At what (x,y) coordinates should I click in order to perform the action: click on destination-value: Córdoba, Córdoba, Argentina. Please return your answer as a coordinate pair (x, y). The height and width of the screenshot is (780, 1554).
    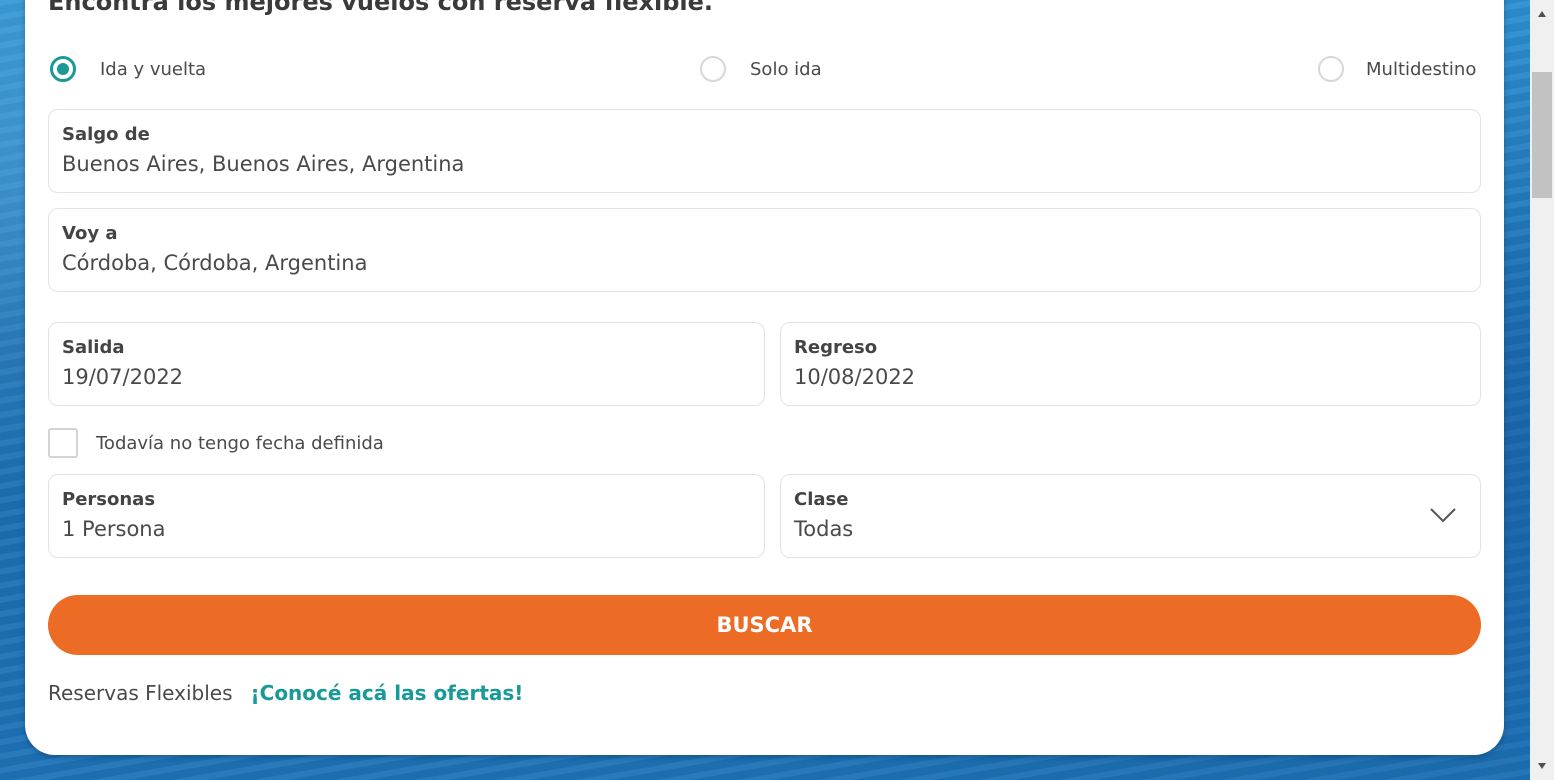
    Looking at the image, I should click on (214, 263).